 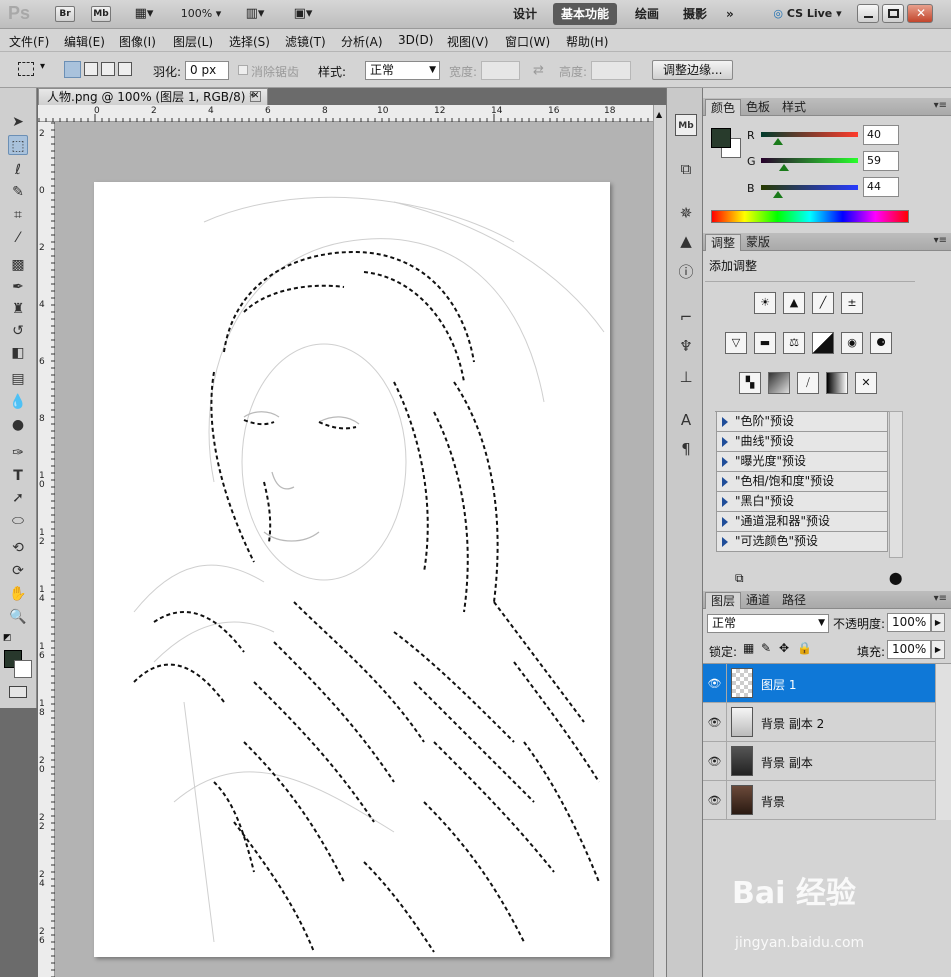 I want to click on lock-pixels-icon: ✎, so click(x=766, y=648).